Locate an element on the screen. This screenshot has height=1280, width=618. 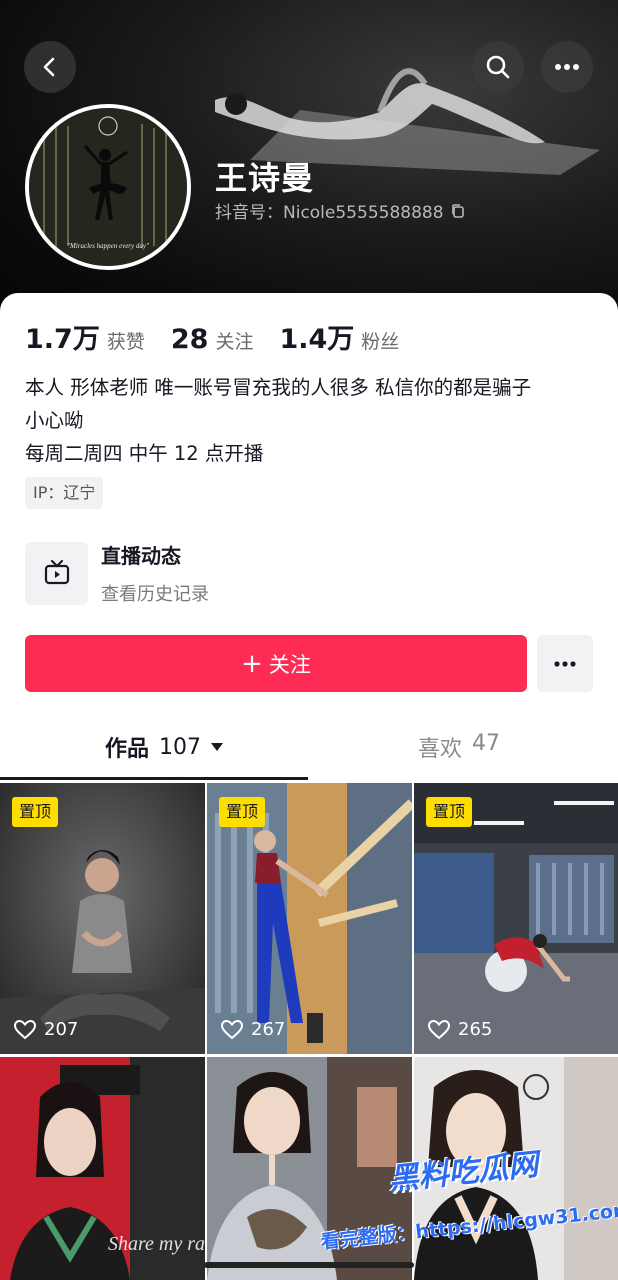
douyin-id-text: 抖音号：Nicole5555588888 is located at coordinates (329, 213).